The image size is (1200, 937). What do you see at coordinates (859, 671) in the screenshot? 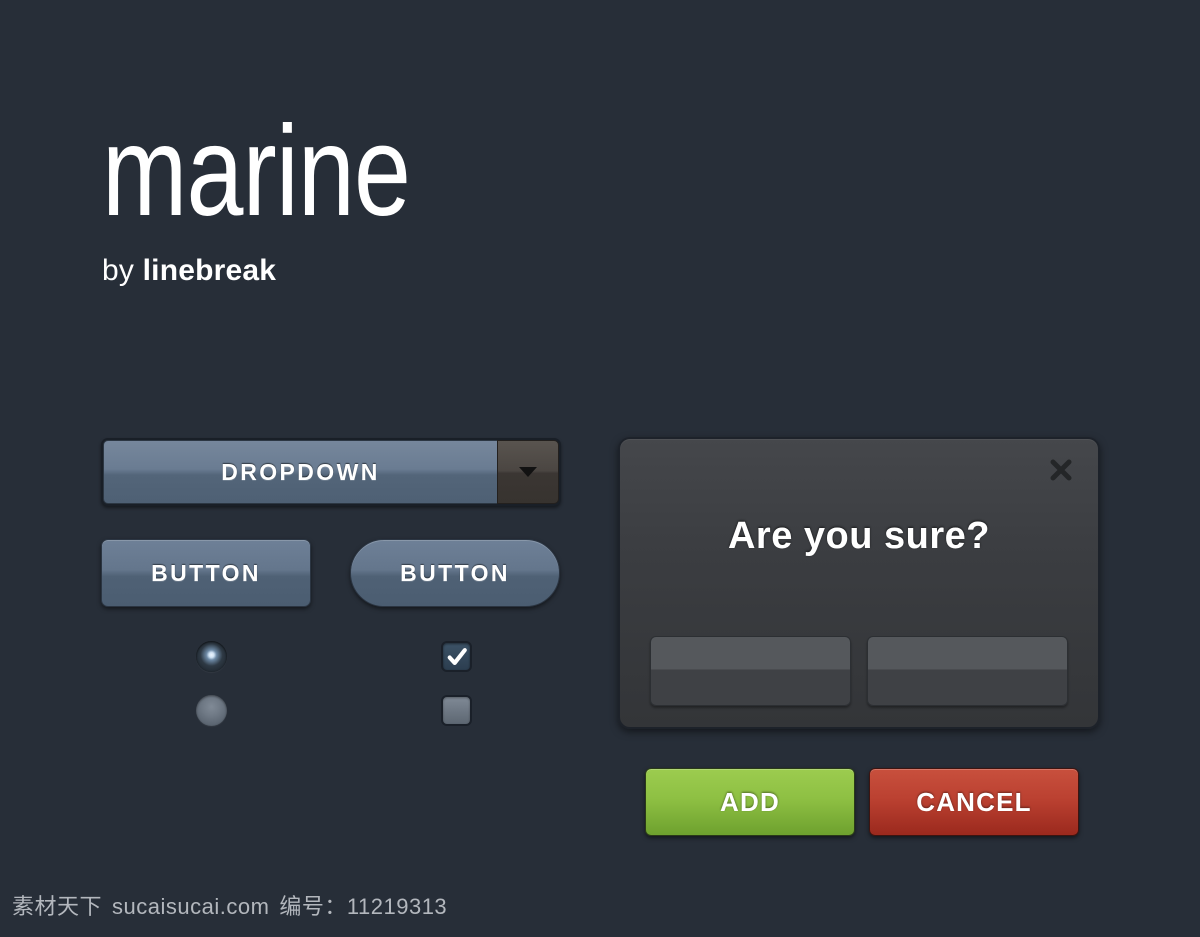
I see `dialog-field-row` at bounding box center [859, 671].